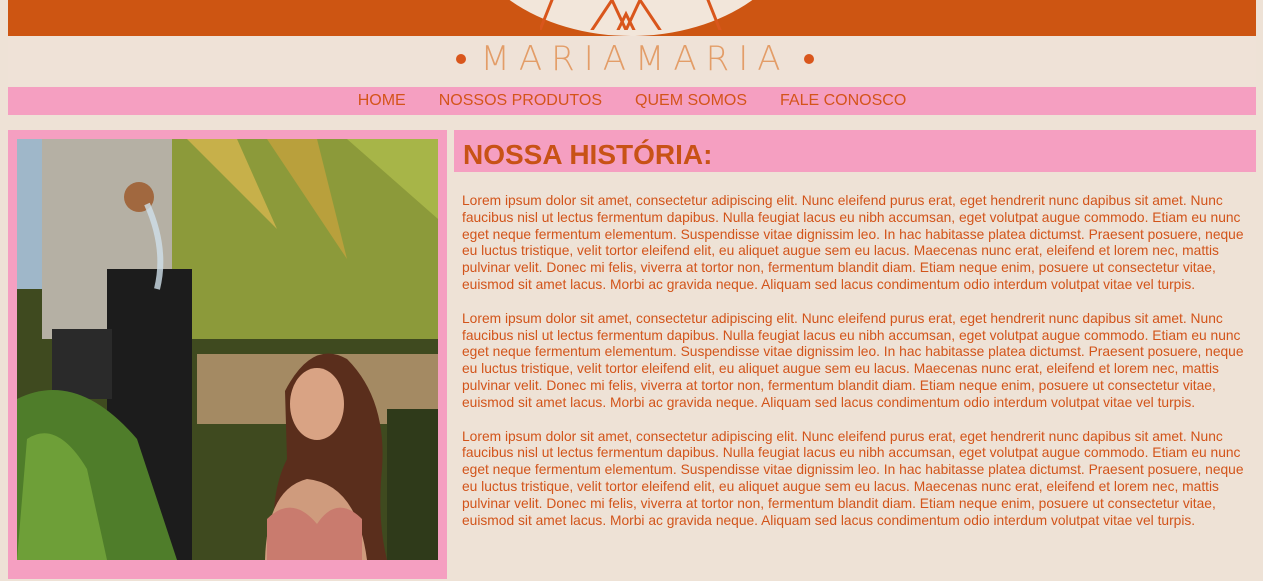 This screenshot has height=581, width=1263. I want to click on brand-wordmark: MARIAMARIA, so click(635, 59).